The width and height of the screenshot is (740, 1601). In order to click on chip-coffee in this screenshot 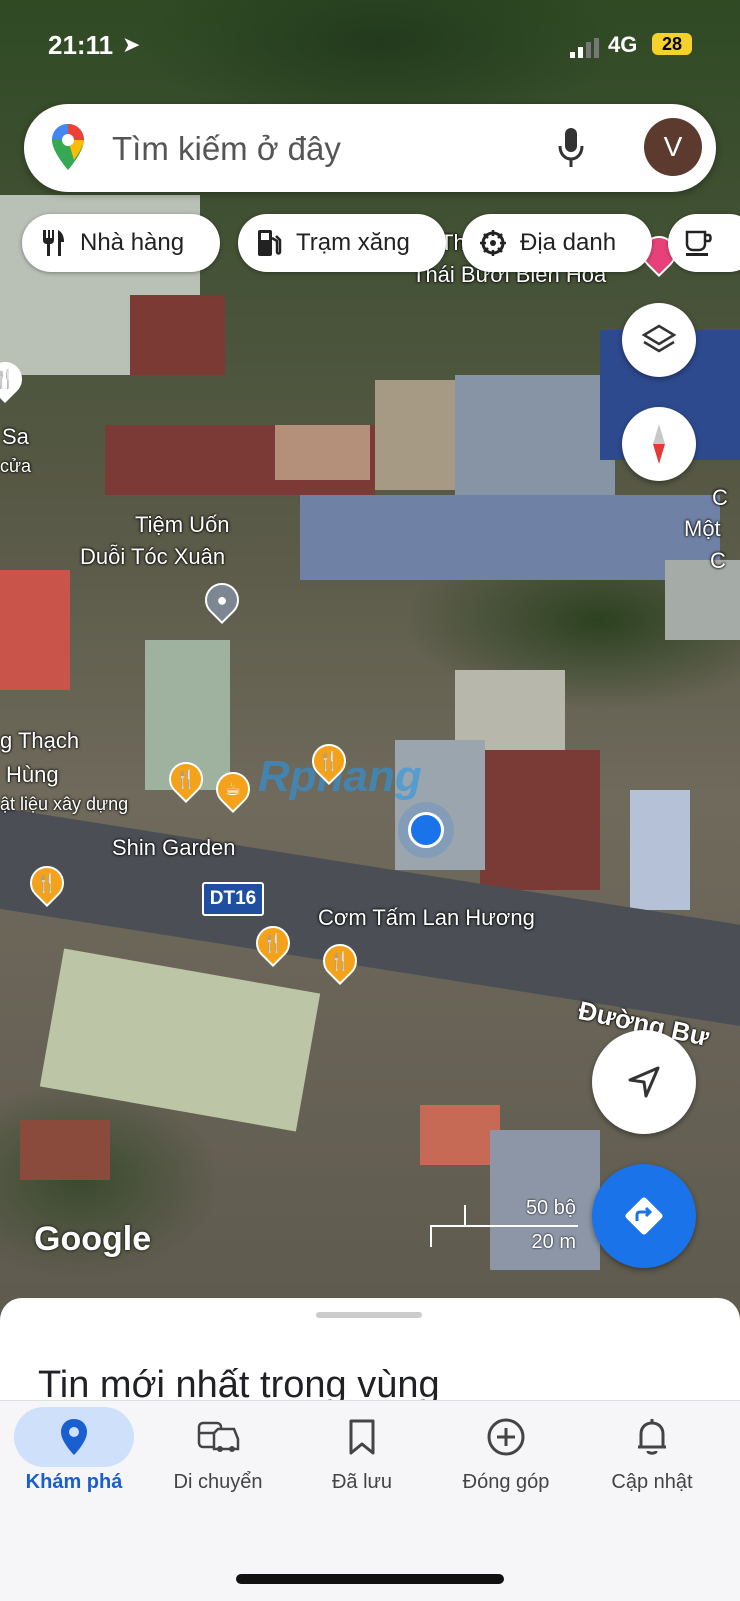, I will do `click(704, 243)`.